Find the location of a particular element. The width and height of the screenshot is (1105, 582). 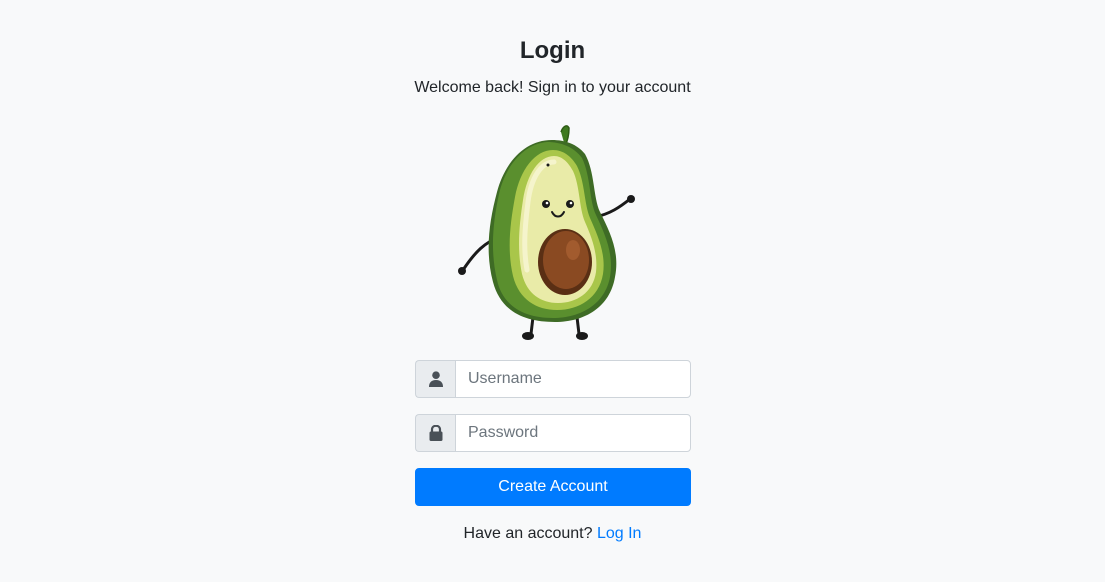

lock-icon is located at coordinates (435, 433).